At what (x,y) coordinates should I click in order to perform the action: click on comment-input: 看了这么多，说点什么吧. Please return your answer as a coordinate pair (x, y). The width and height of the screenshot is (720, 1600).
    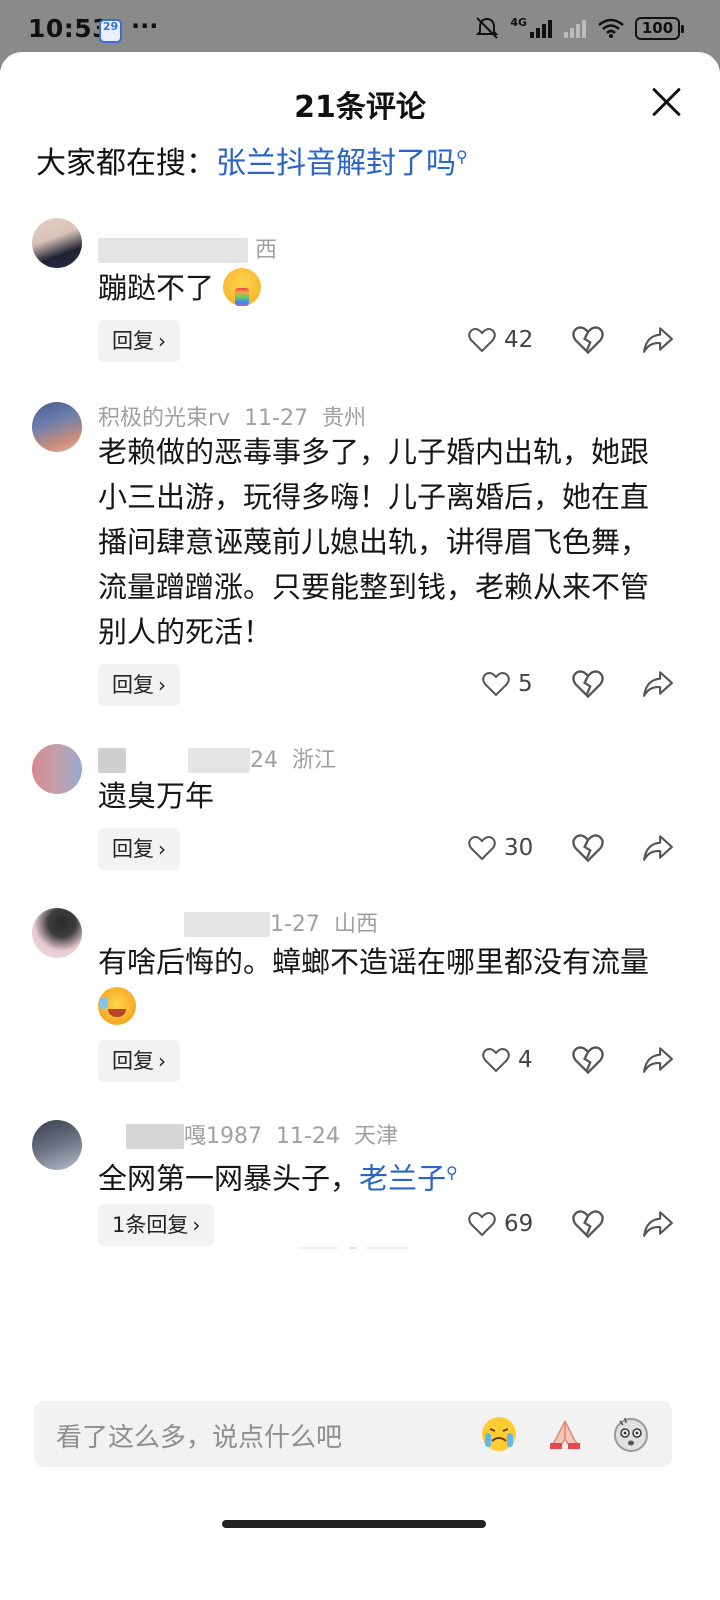
    Looking at the image, I should click on (353, 1434).